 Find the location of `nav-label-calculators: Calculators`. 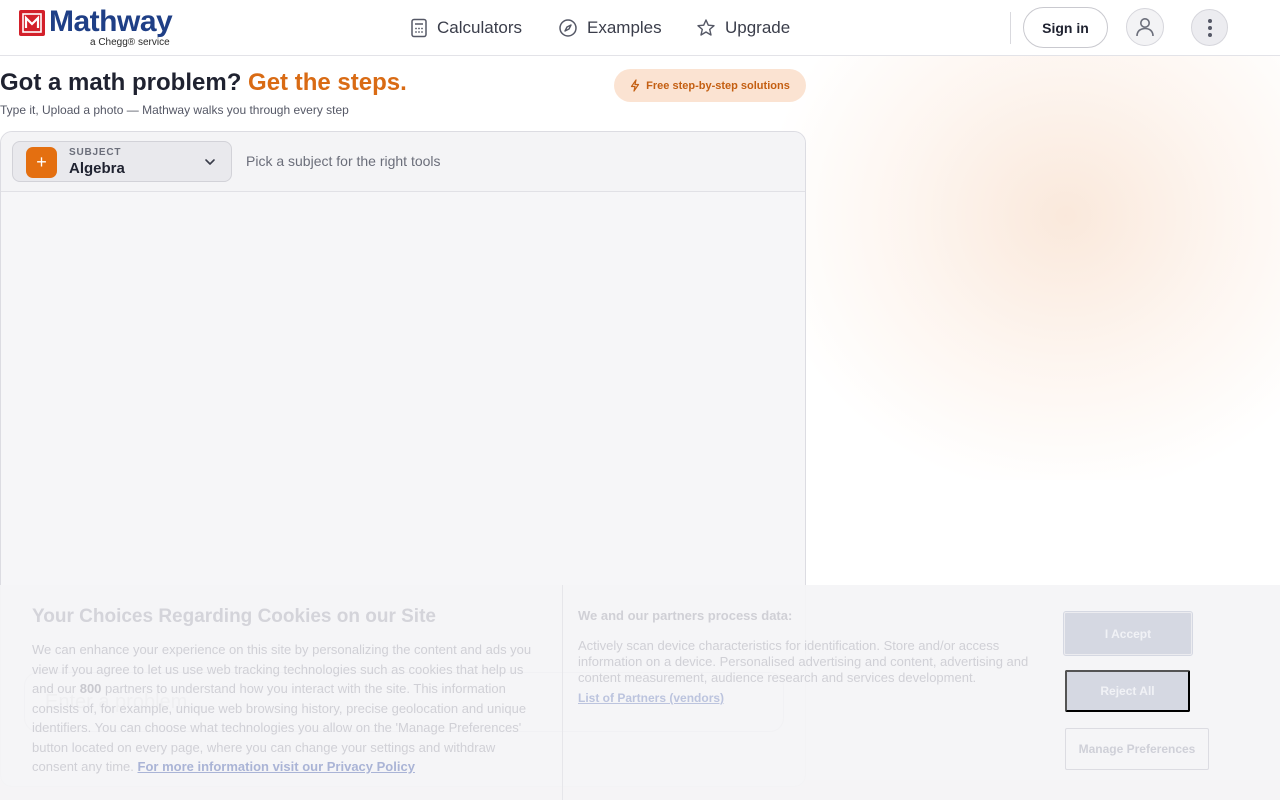

nav-label-calculators: Calculators is located at coordinates (480, 27).